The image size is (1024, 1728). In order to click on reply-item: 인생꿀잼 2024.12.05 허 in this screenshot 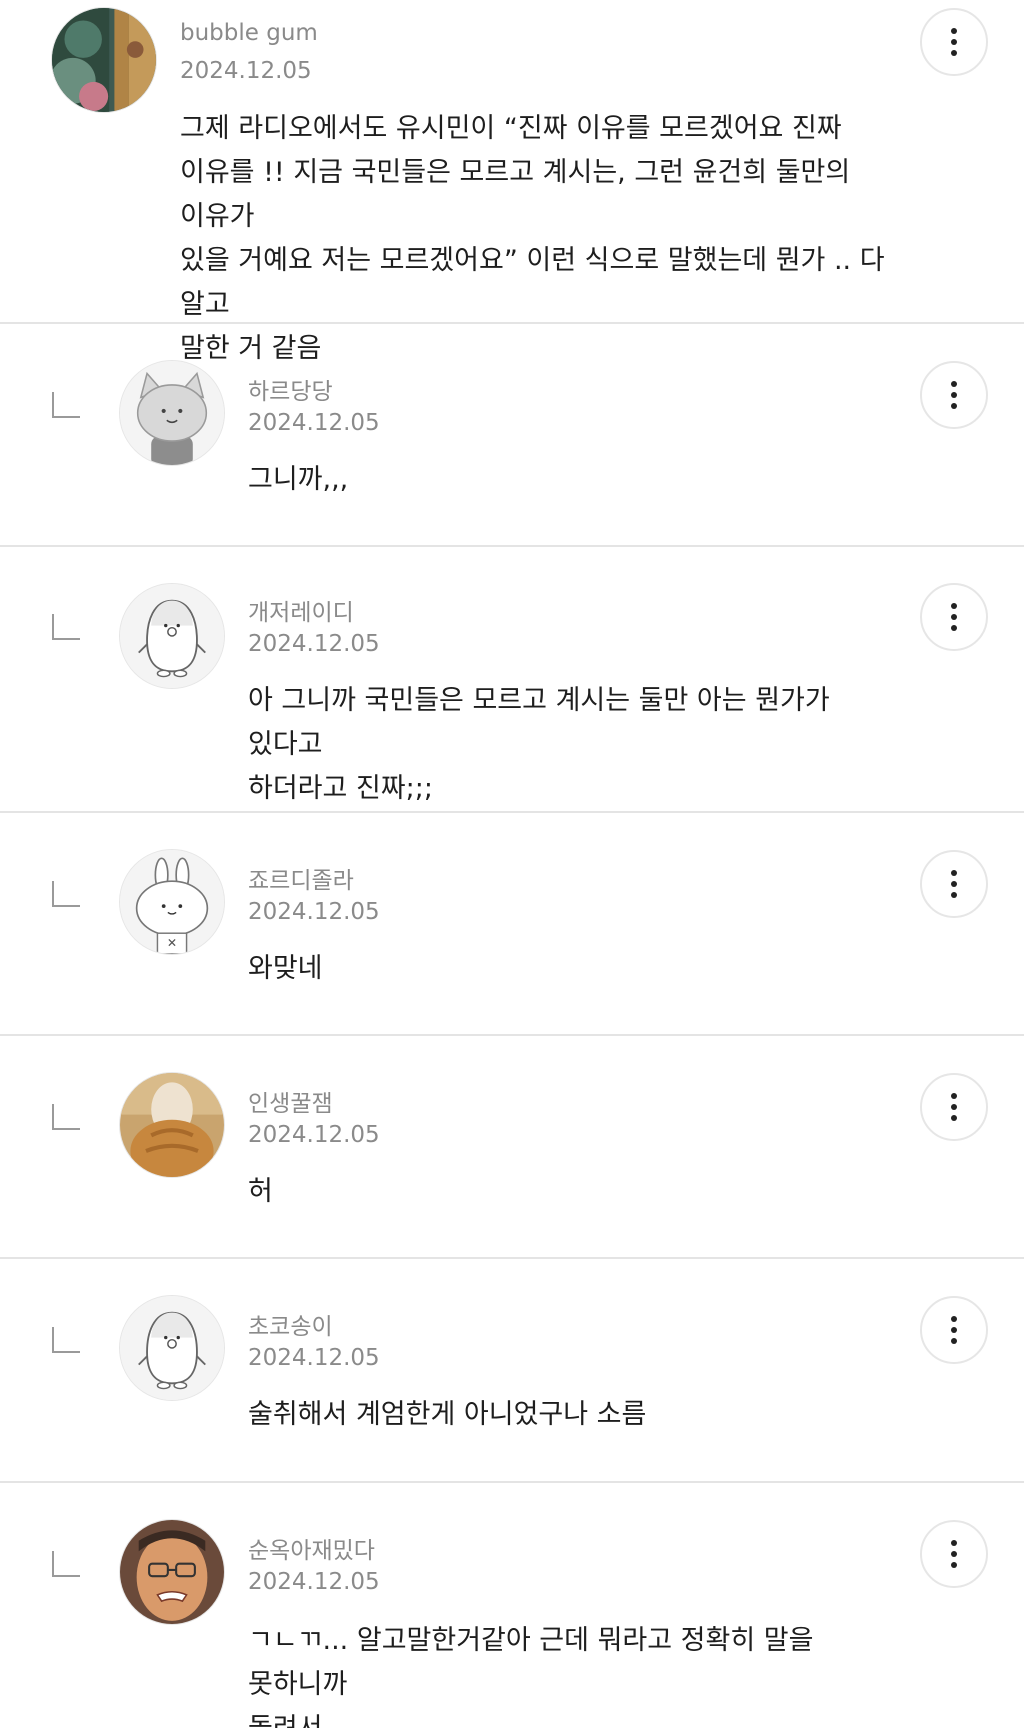, I will do `click(512, 1147)`.